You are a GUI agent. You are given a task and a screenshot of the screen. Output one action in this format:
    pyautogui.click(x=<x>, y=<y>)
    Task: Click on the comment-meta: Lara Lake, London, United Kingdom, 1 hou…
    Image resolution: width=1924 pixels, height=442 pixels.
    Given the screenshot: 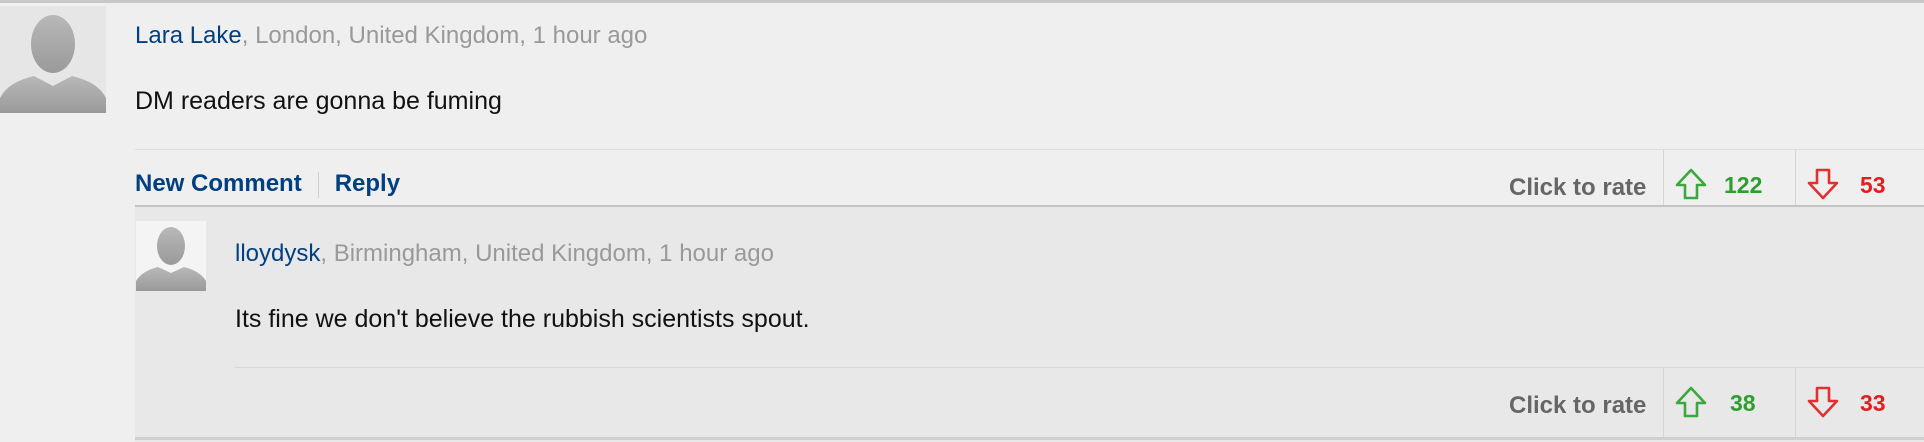 What is the action you would take?
    pyautogui.click(x=391, y=36)
    